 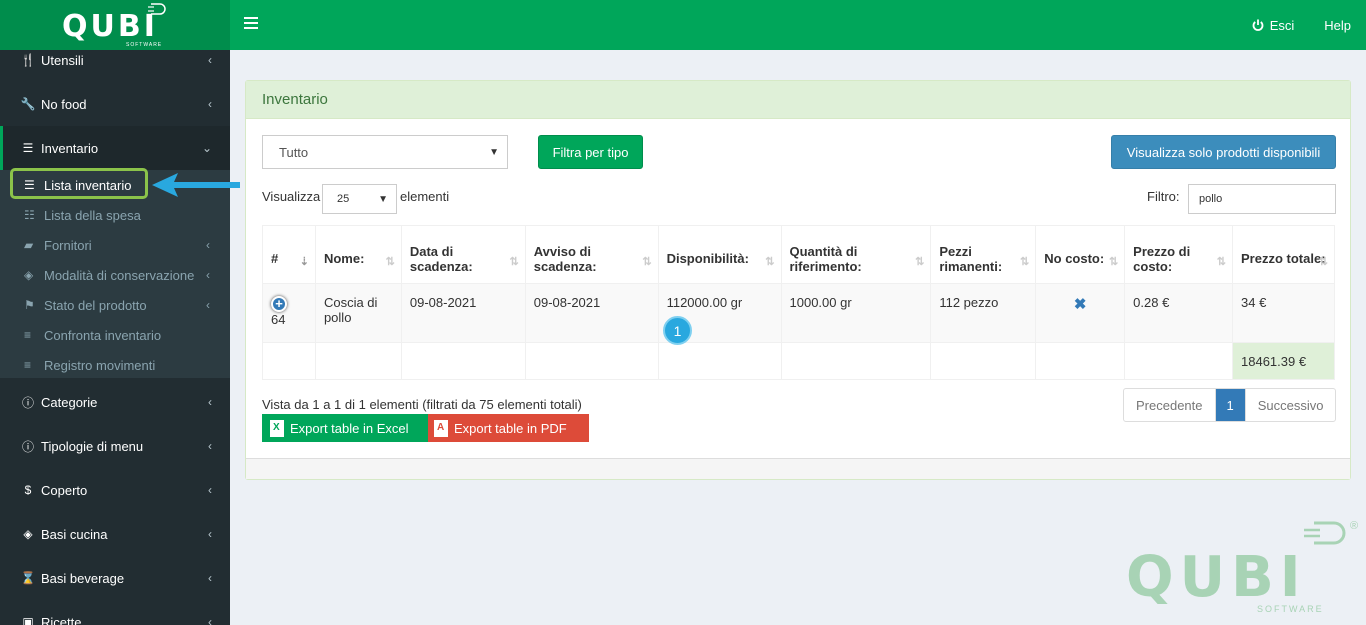 I want to click on panel-title: Inventario, so click(x=798, y=100).